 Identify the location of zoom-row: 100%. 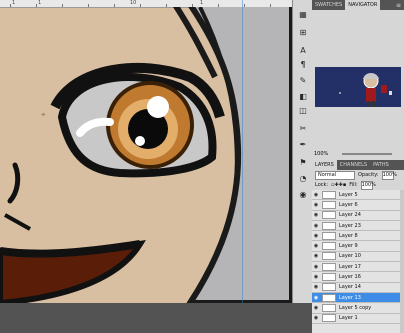
(358, 154).